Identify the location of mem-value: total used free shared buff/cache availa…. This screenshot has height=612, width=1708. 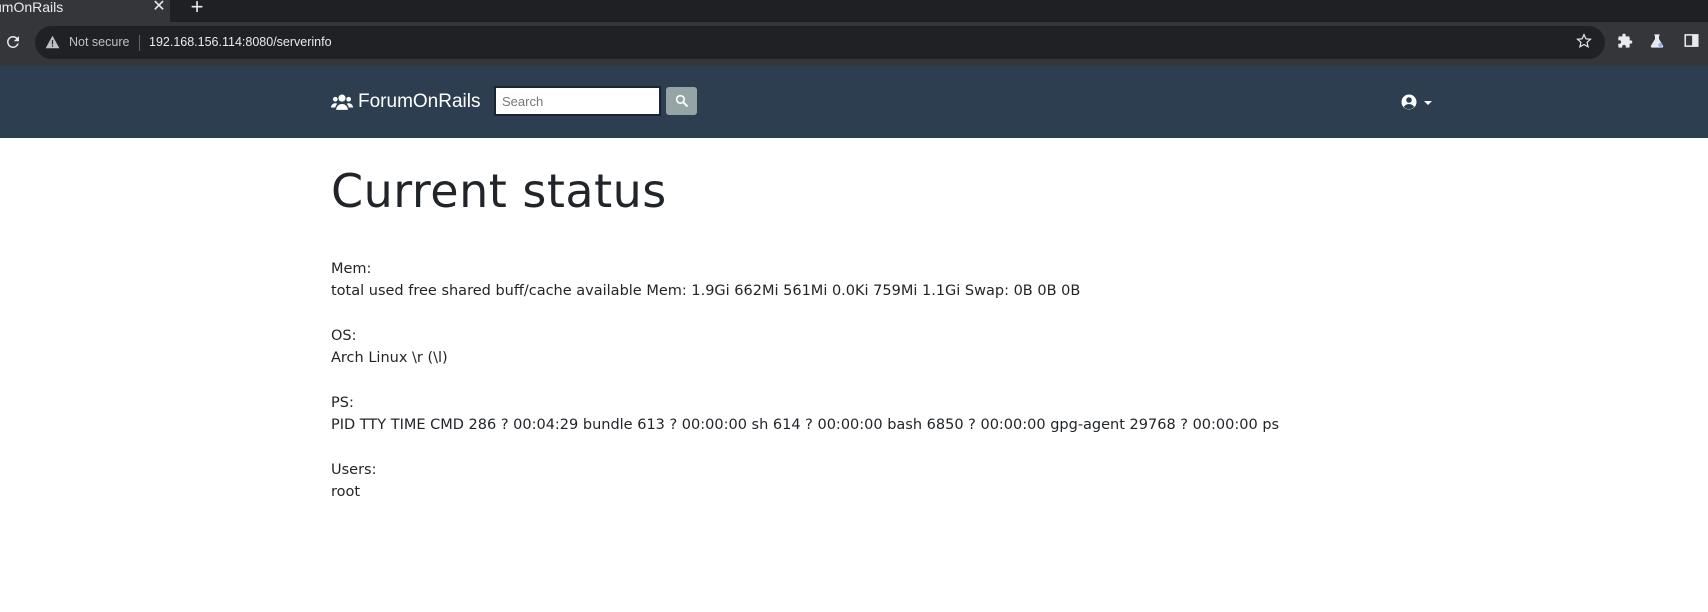
(706, 291).